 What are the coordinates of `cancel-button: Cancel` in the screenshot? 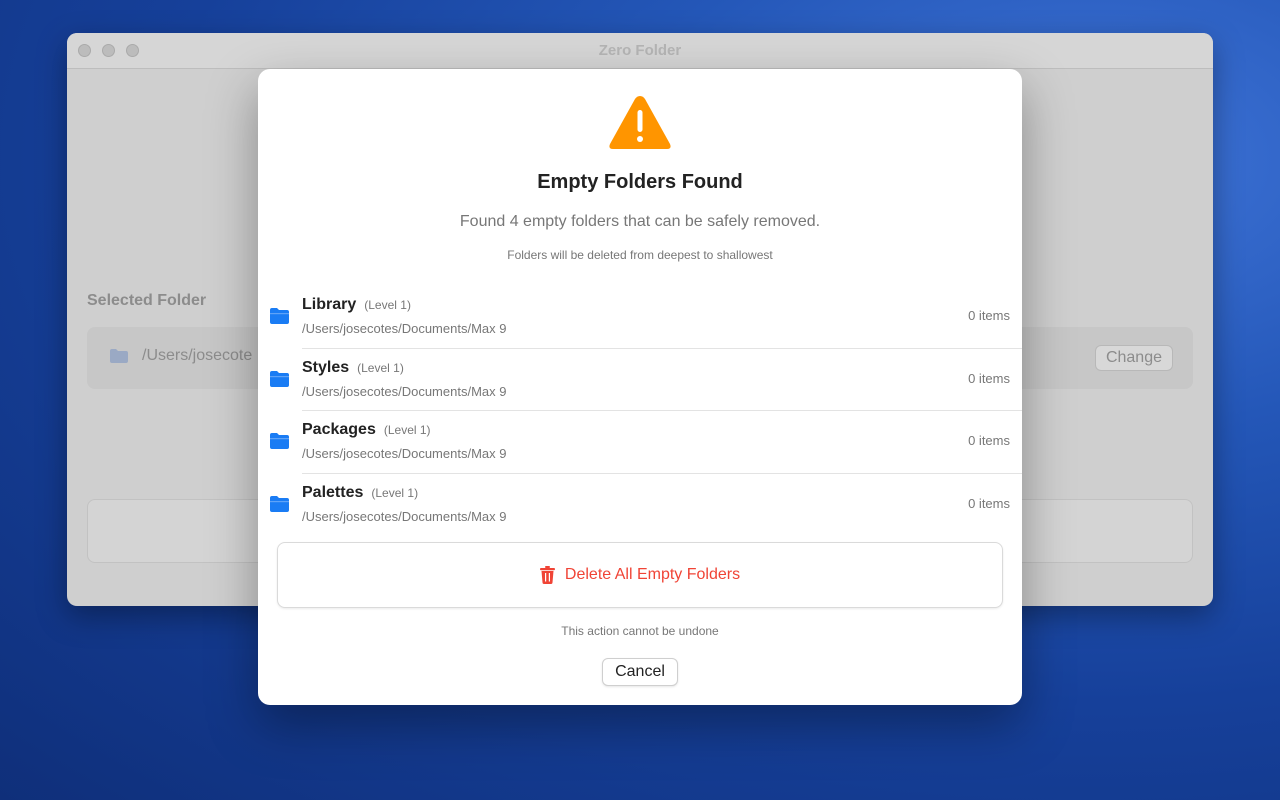 It's located at (640, 672).